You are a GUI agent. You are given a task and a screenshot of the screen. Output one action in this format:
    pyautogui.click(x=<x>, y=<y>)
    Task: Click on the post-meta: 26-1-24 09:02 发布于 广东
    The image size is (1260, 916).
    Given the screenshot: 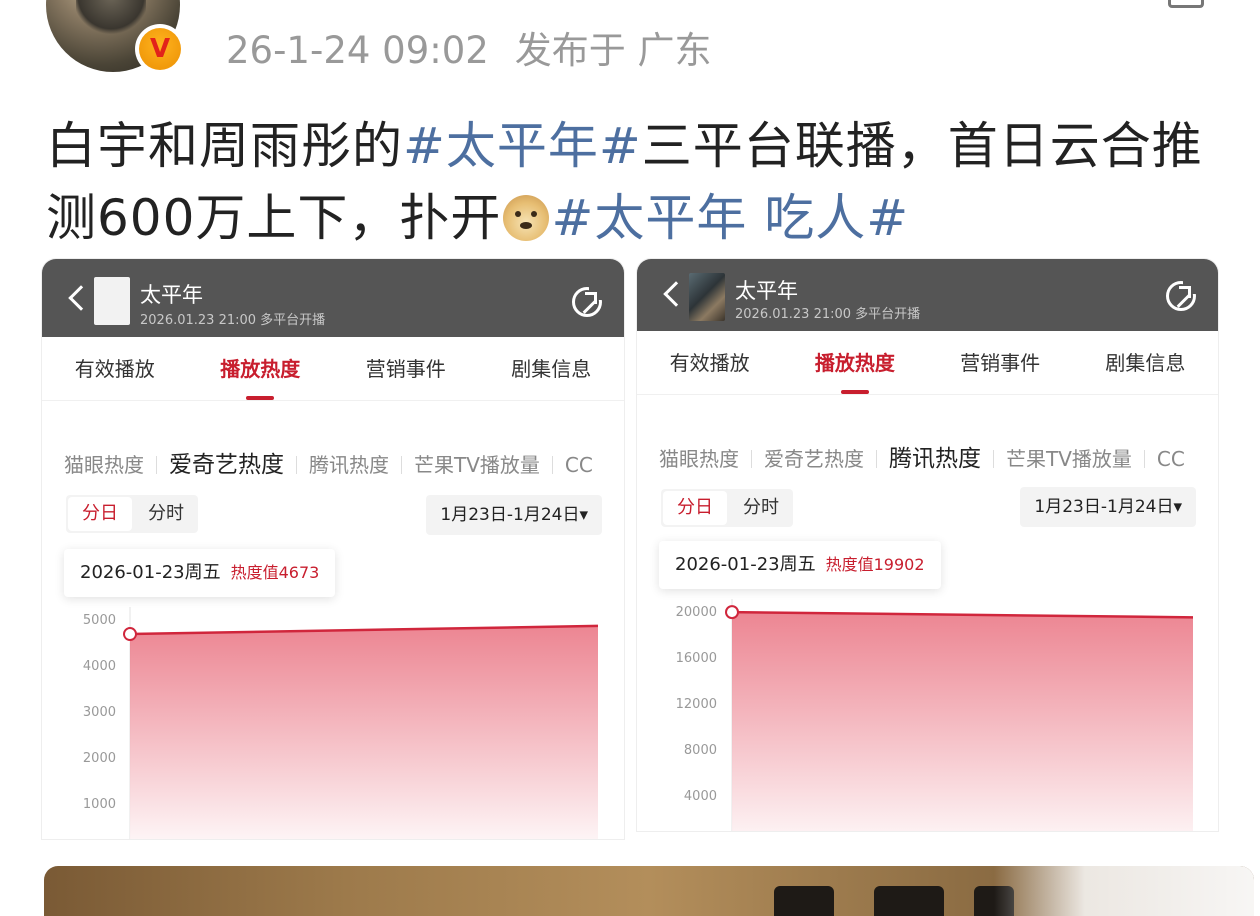 What is the action you would take?
    pyautogui.click(x=469, y=47)
    